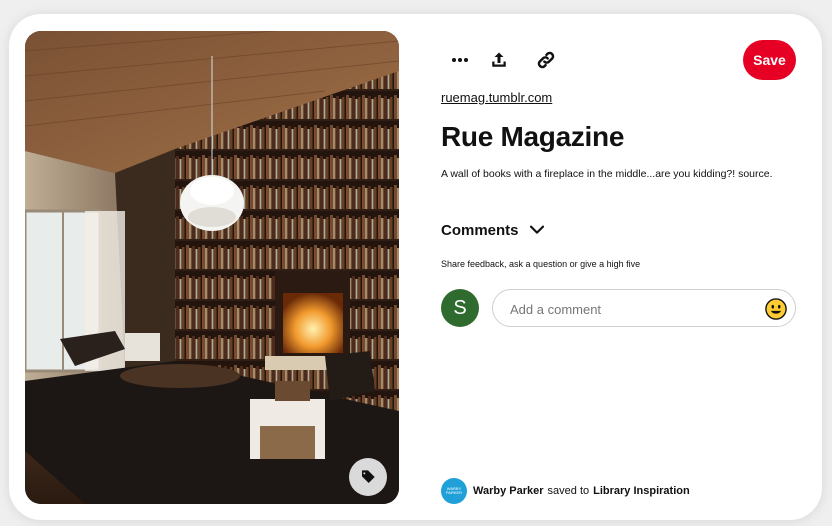 This screenshot has width=832, height=526. I want to click on copy-link-button, so click(546, 60).